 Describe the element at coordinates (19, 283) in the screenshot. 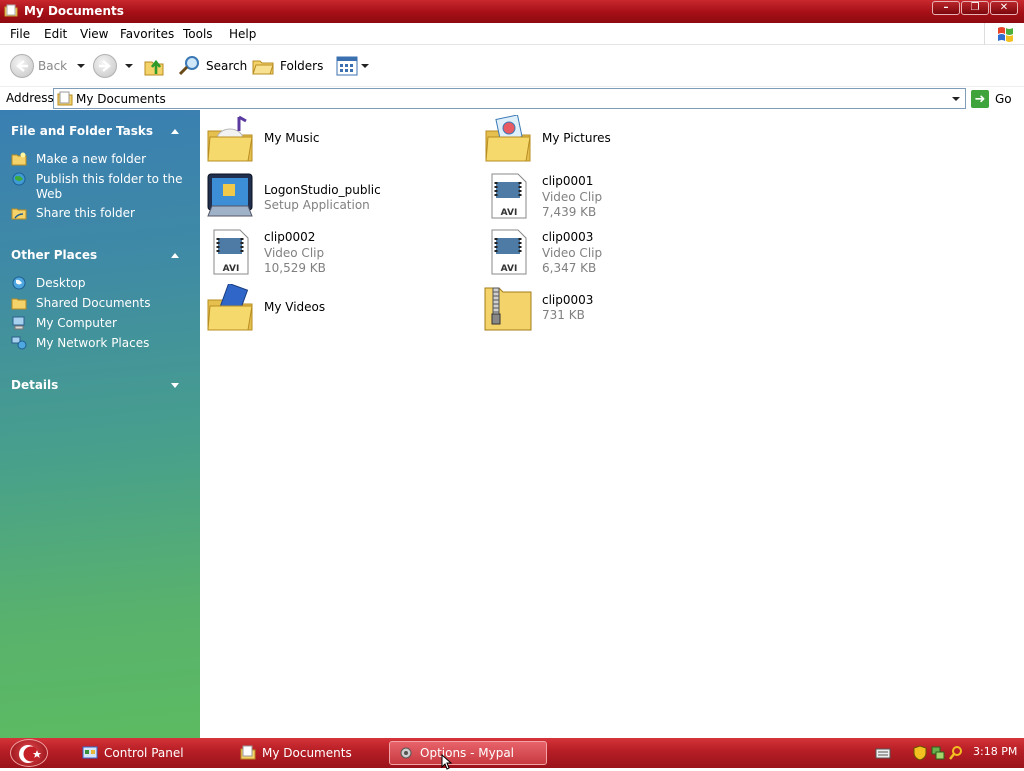

I see `desktop-icon` at that location.